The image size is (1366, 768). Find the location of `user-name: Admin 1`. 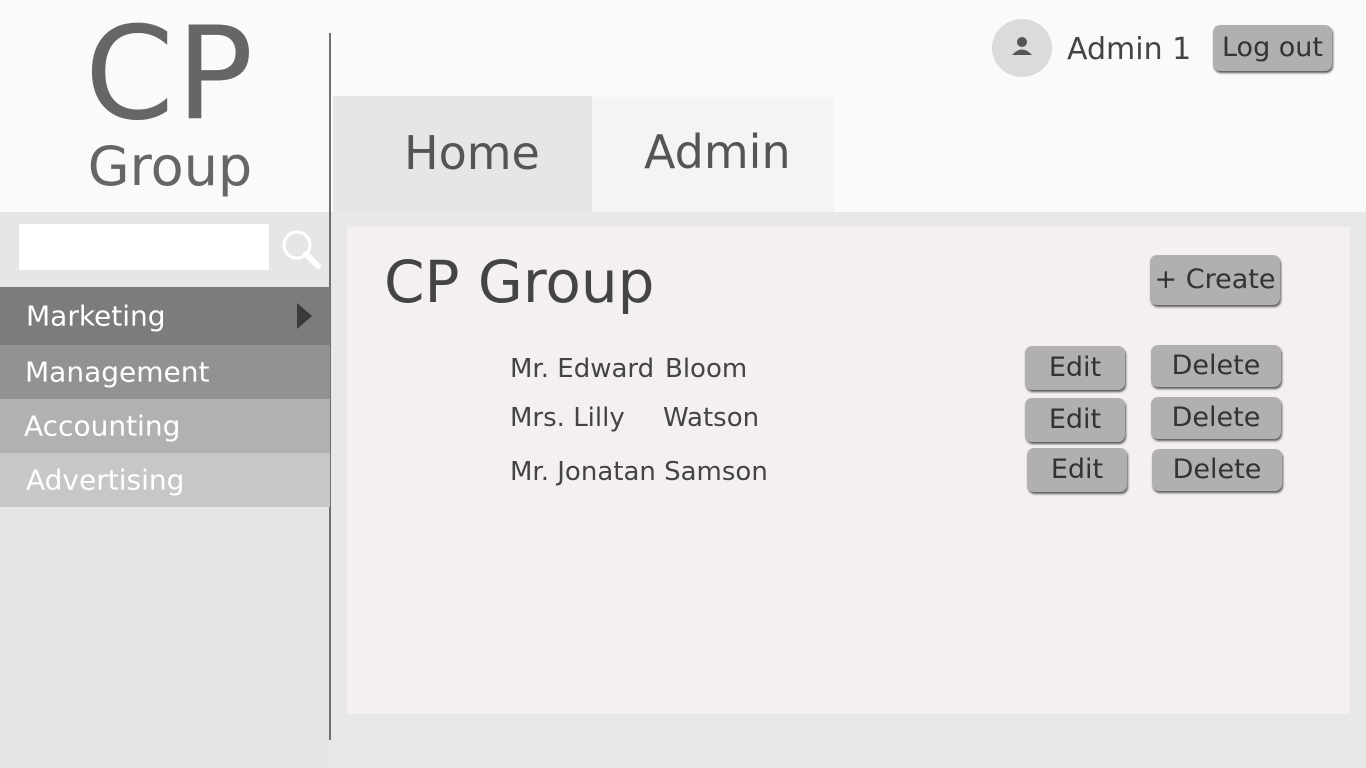

user-name: Admin 1 is located at coordinates (1129, 49).